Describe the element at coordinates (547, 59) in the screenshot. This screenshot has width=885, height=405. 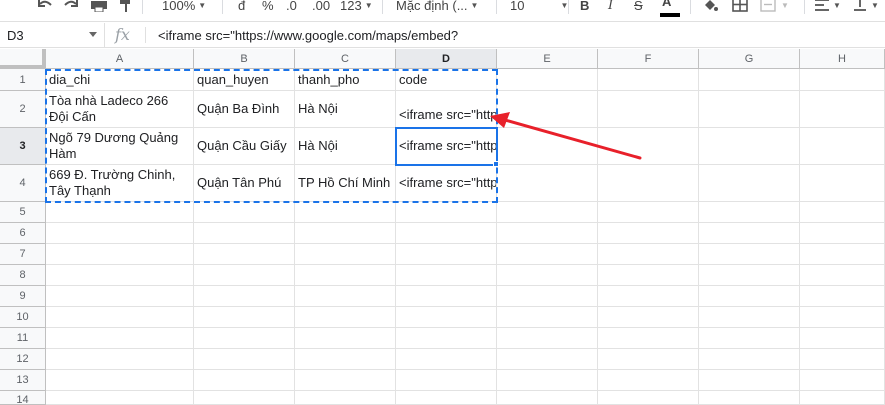
I see `column-header-e: E` at that location.